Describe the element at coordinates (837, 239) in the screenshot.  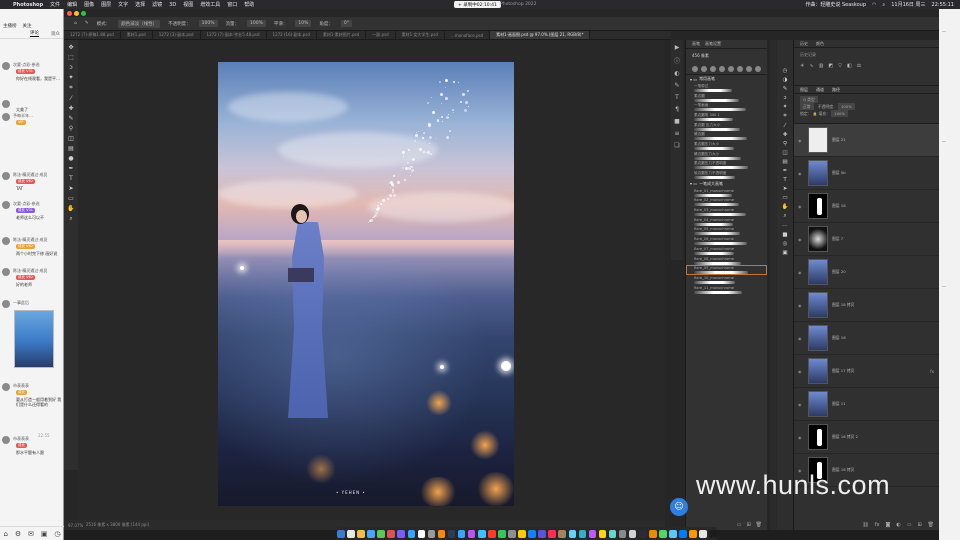
I see `layer-name: 图层 7` at that location.